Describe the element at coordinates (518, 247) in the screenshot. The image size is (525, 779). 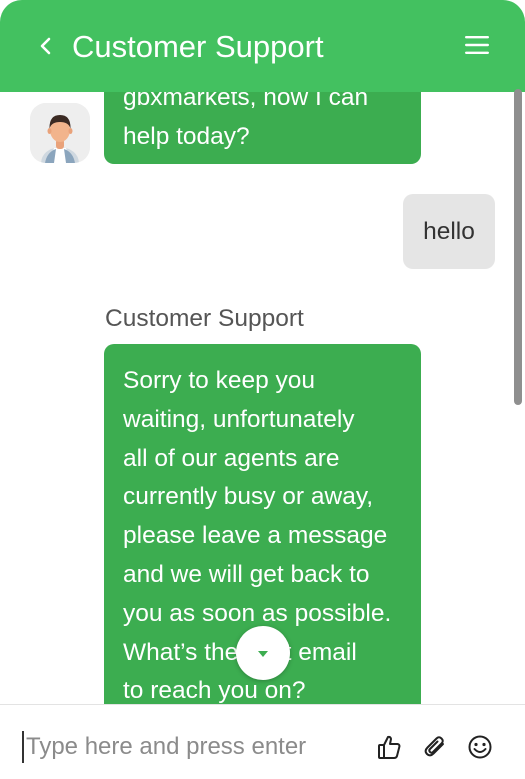
I see `scrollbar-thumb` at that location.